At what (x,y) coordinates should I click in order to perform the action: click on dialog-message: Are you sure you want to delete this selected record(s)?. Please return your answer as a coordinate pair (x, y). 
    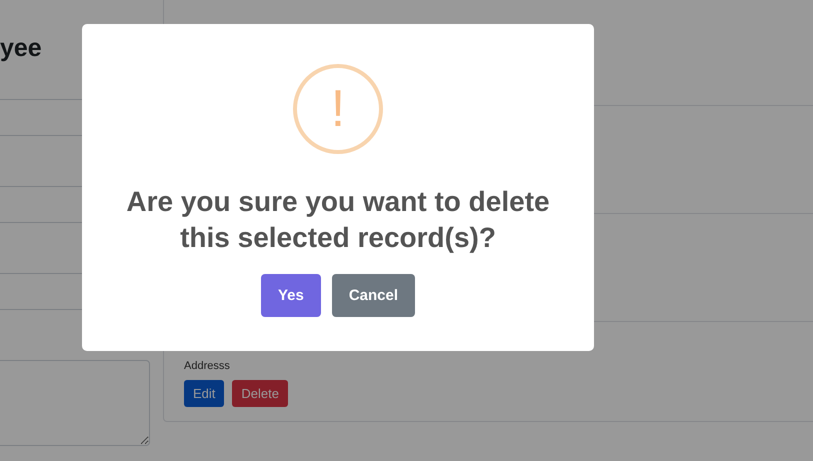
    Looking at the image, I should click on (338, 220).